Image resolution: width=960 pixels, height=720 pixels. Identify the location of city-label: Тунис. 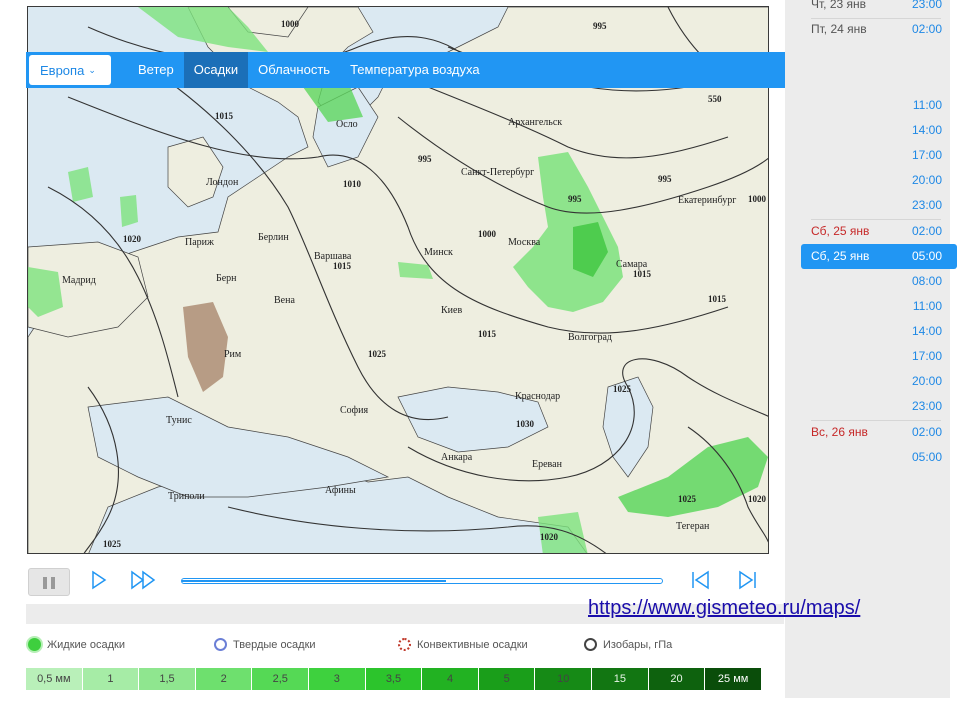
(179, 420).